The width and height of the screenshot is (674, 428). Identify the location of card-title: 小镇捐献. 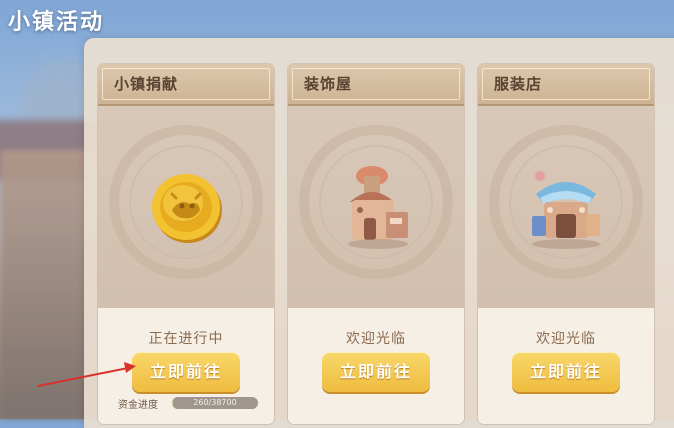
(146, 84).